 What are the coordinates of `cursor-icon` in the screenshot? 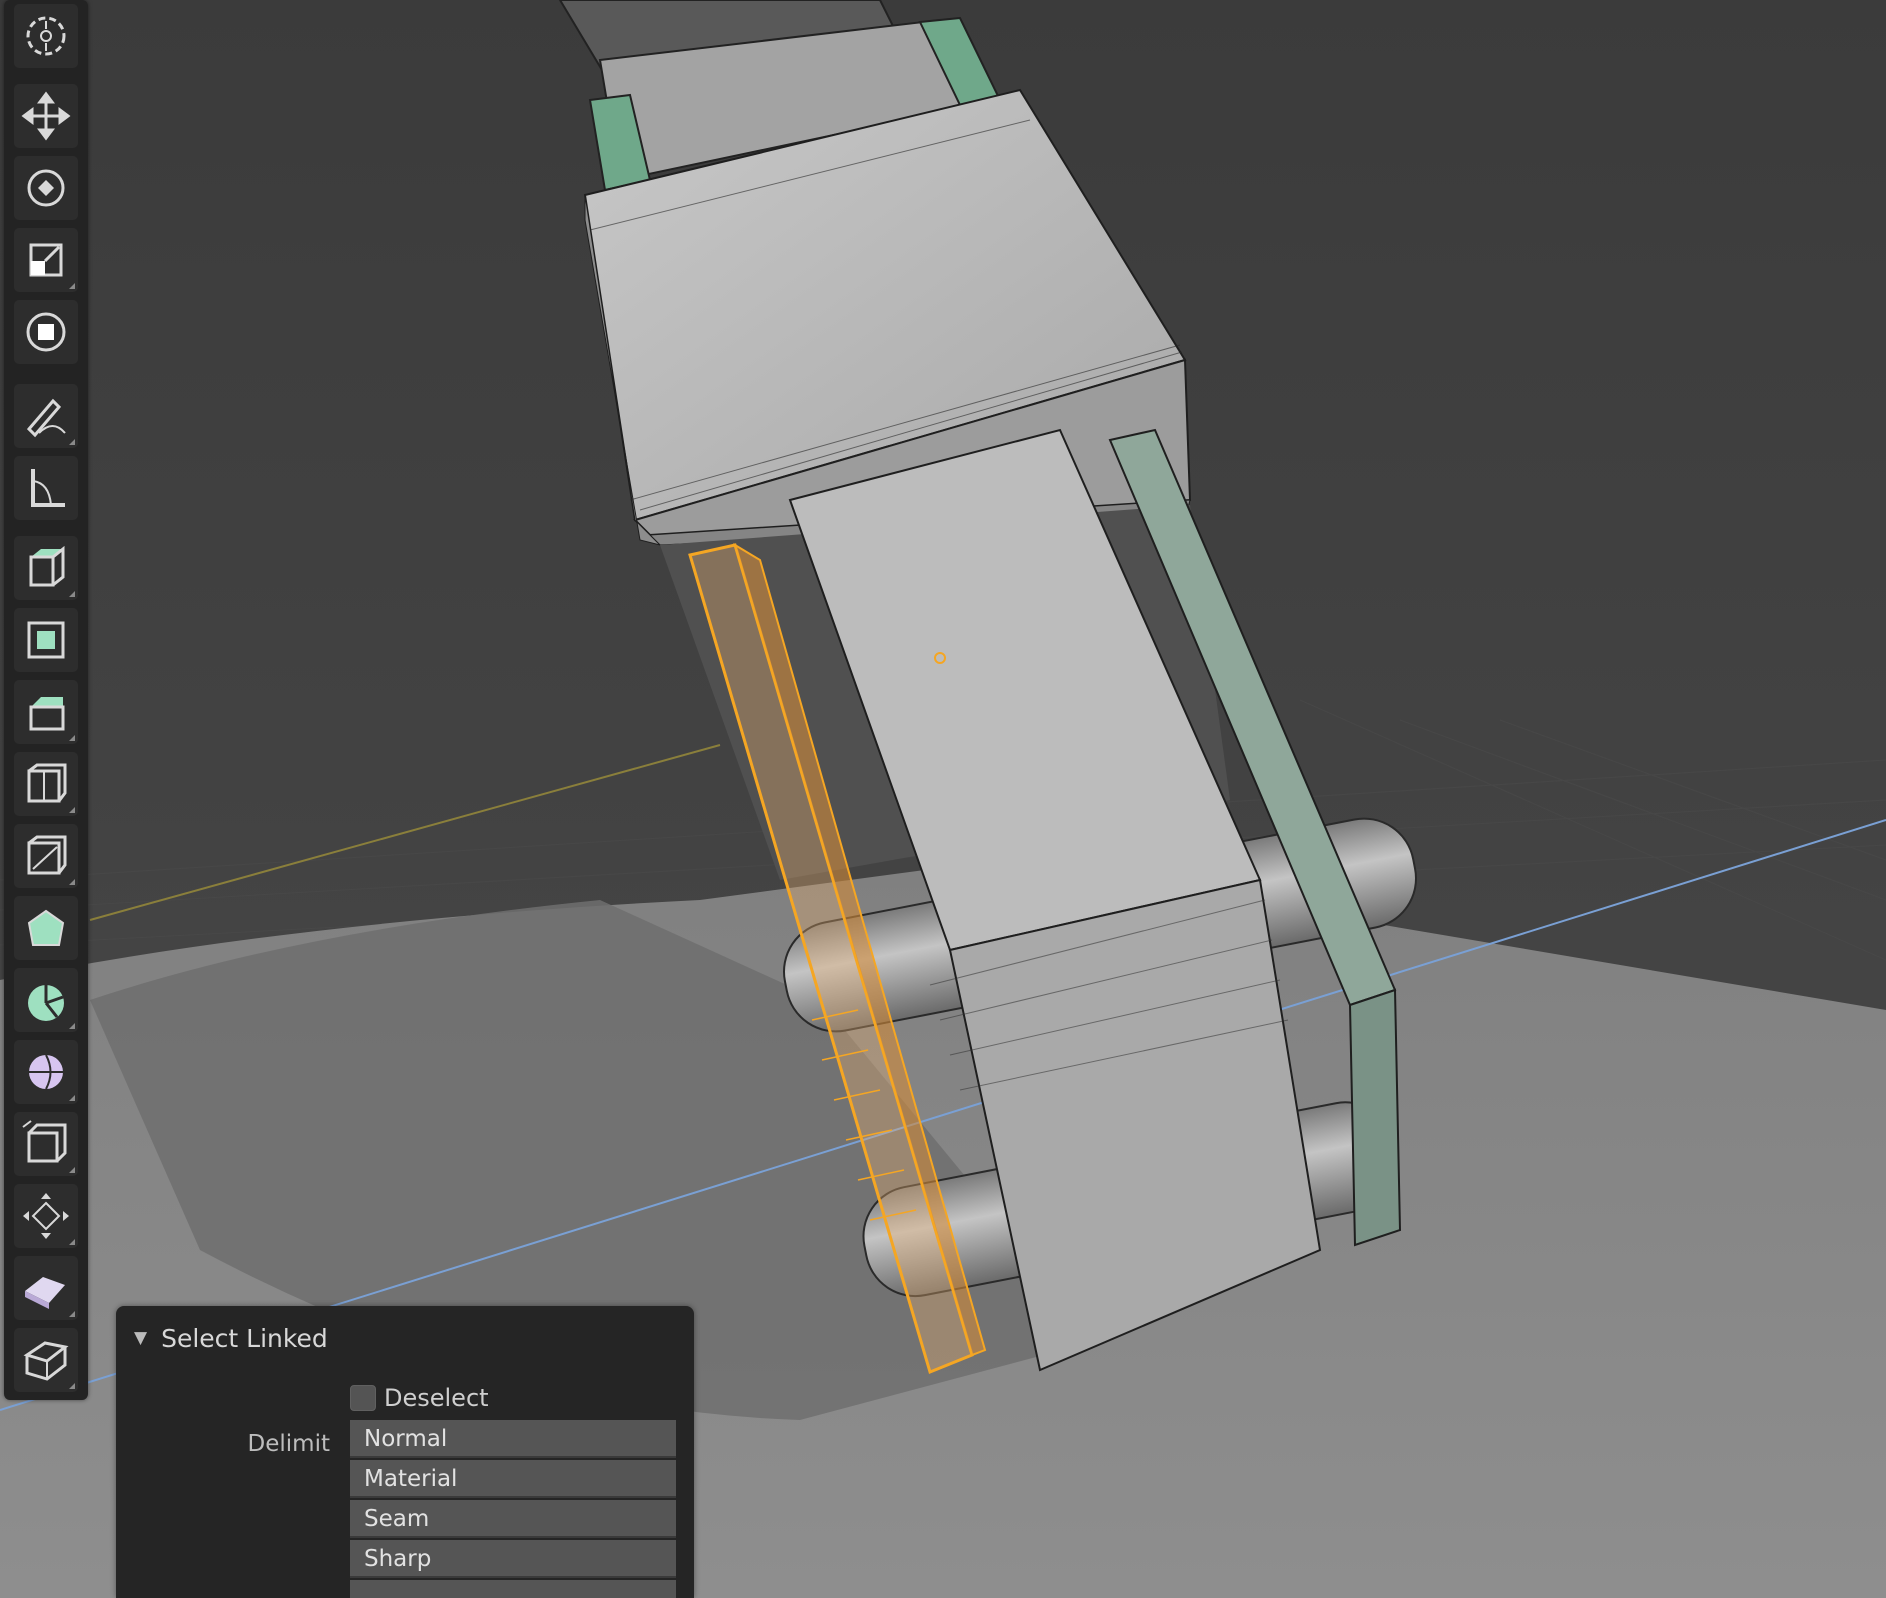 It's located at (46, 36).